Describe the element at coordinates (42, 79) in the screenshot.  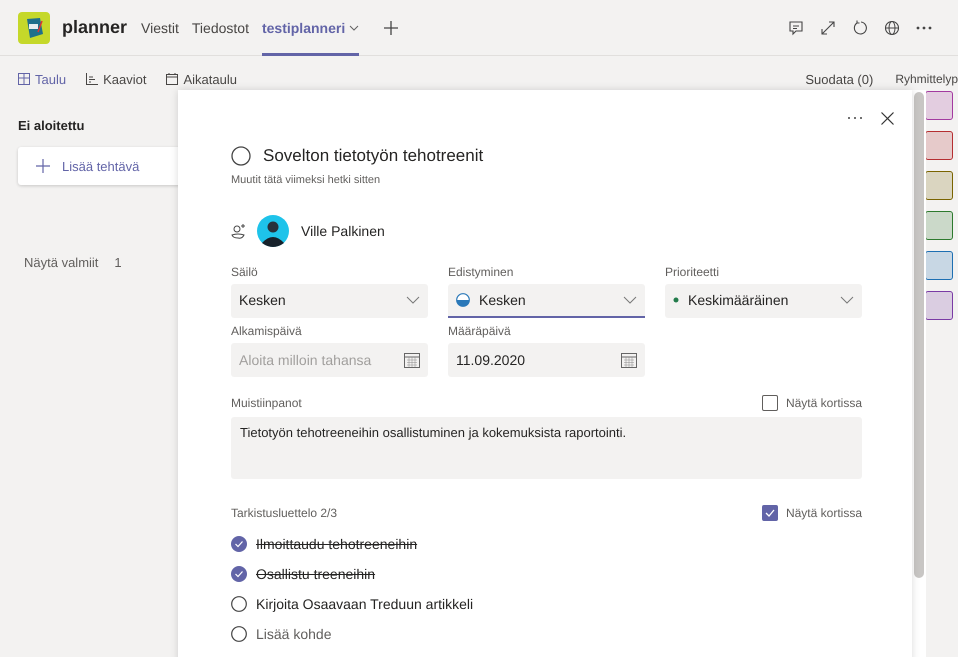
I see `view-tab: Taulu` at that location.